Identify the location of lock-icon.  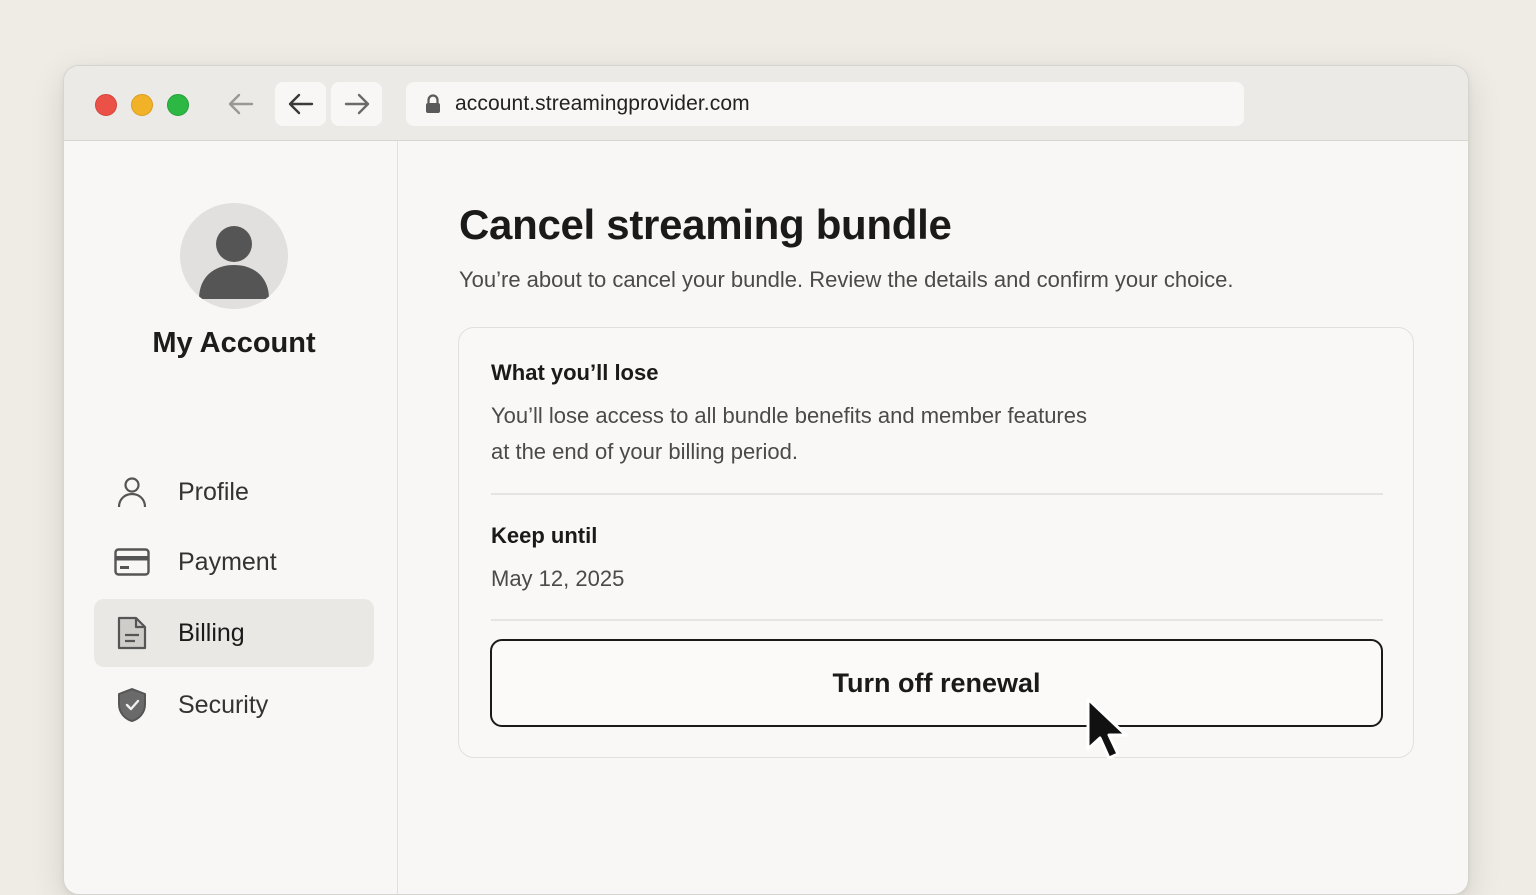
(433, 104).